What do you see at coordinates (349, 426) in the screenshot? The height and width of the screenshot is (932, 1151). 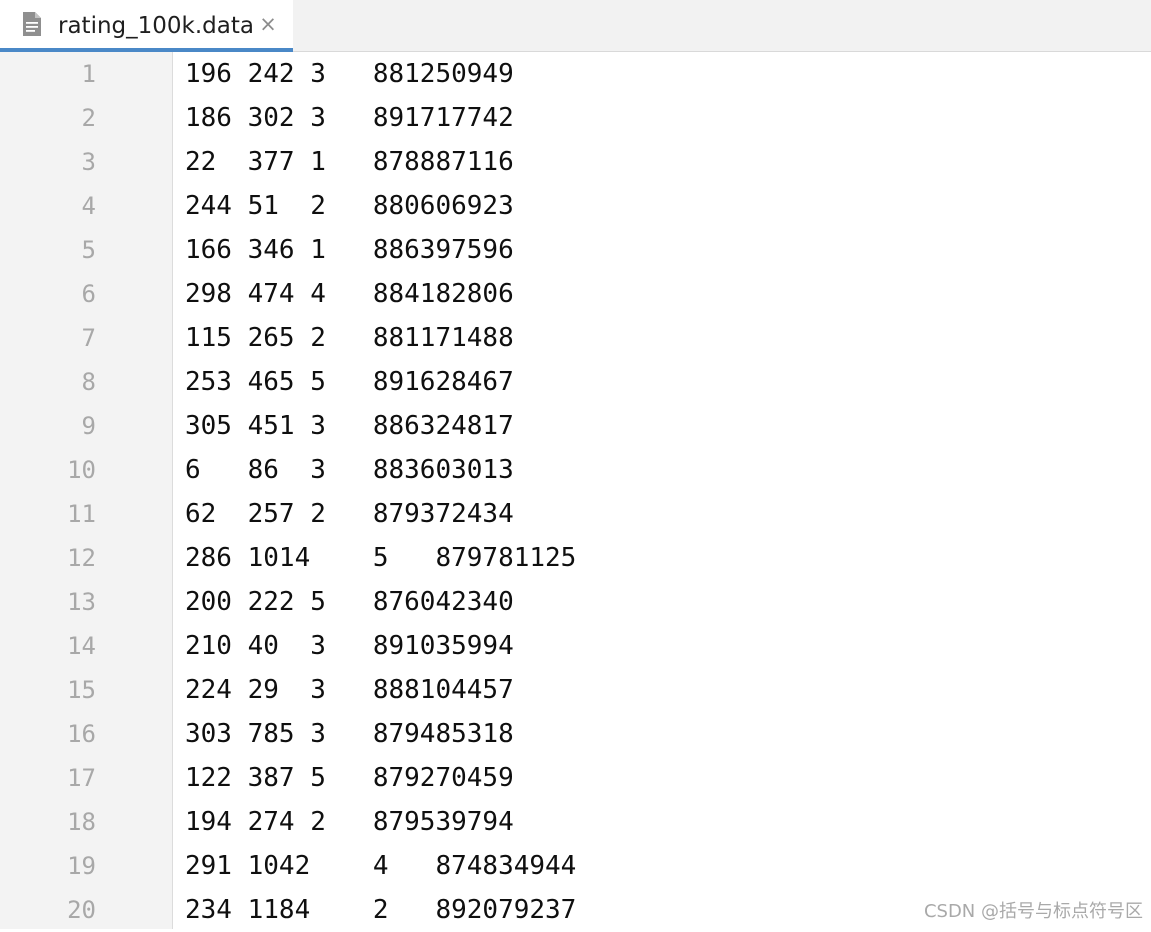 I see `code-line: 305 451 3 886324817` at bounding box center [349, 426].